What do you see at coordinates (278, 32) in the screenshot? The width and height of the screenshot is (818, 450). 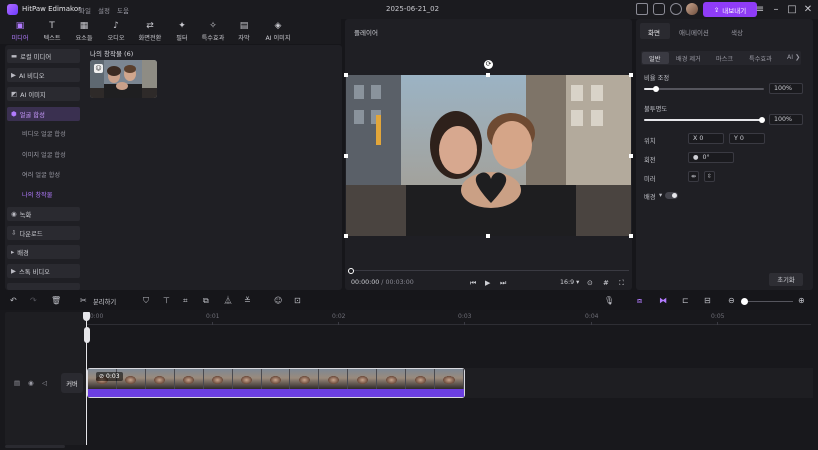 I see `tool-ai-image: ◈ AI 이미지` at bounding box center [278, 32].